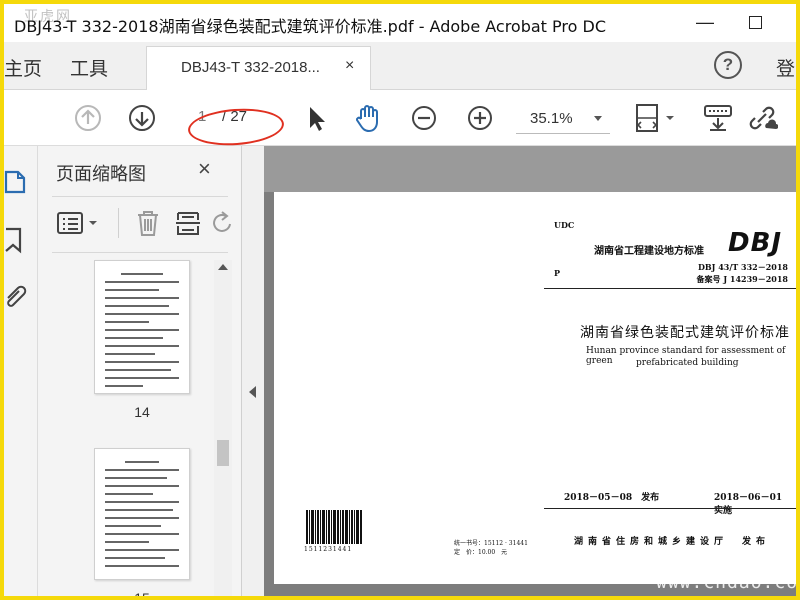 Image resolution: width=800 pixels, height=600 pixels. Describe the element at coordinates (89, 67) in the screenshot. I see `menu-tools: 工具` at that location.